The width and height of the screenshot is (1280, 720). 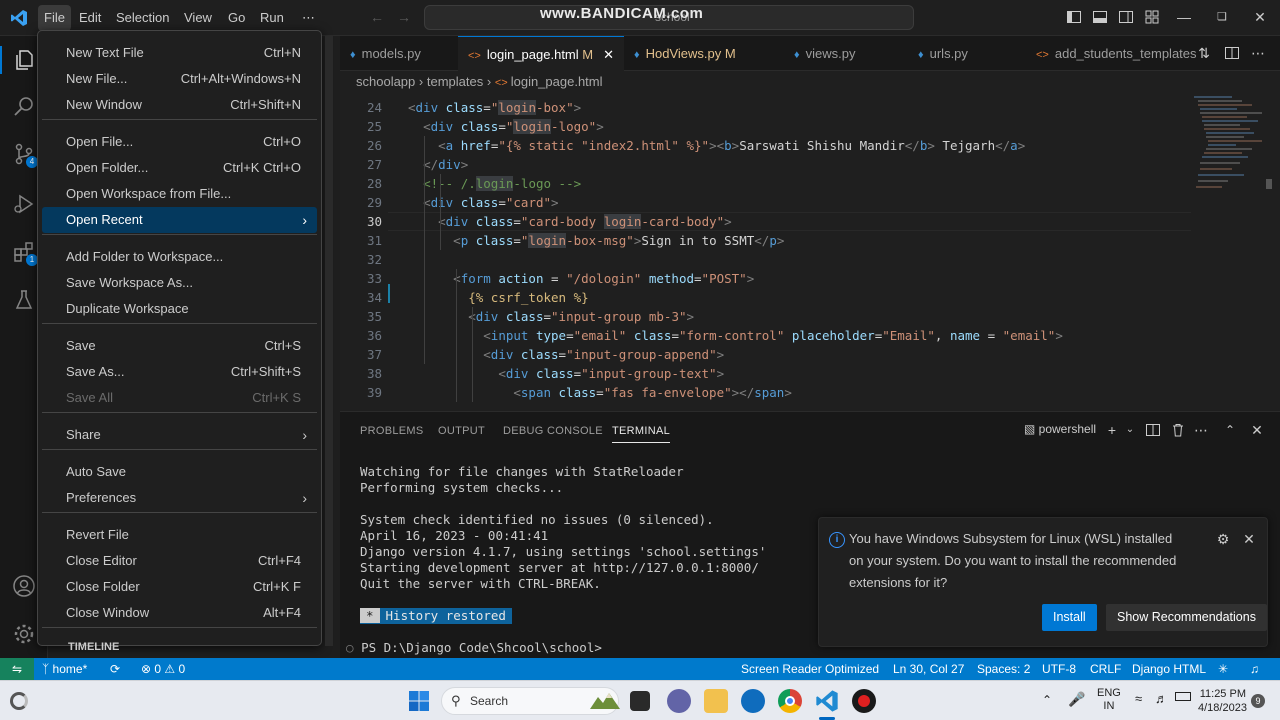 I want to click on teams-chat-icon, so click(x=679, y=701).